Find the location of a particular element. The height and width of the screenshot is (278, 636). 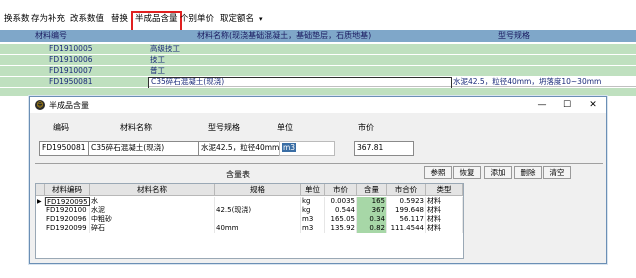

cell-price: 0.0035 is located at coordinates (341, 201).